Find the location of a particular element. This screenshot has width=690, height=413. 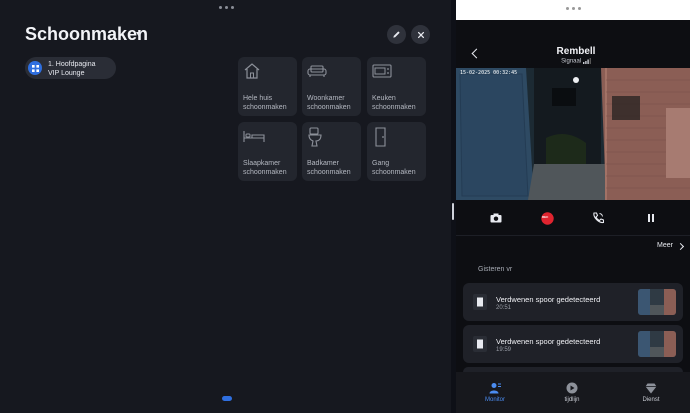

nav-tijdlijn: tijdlijn is located at coordinates (572, 392).